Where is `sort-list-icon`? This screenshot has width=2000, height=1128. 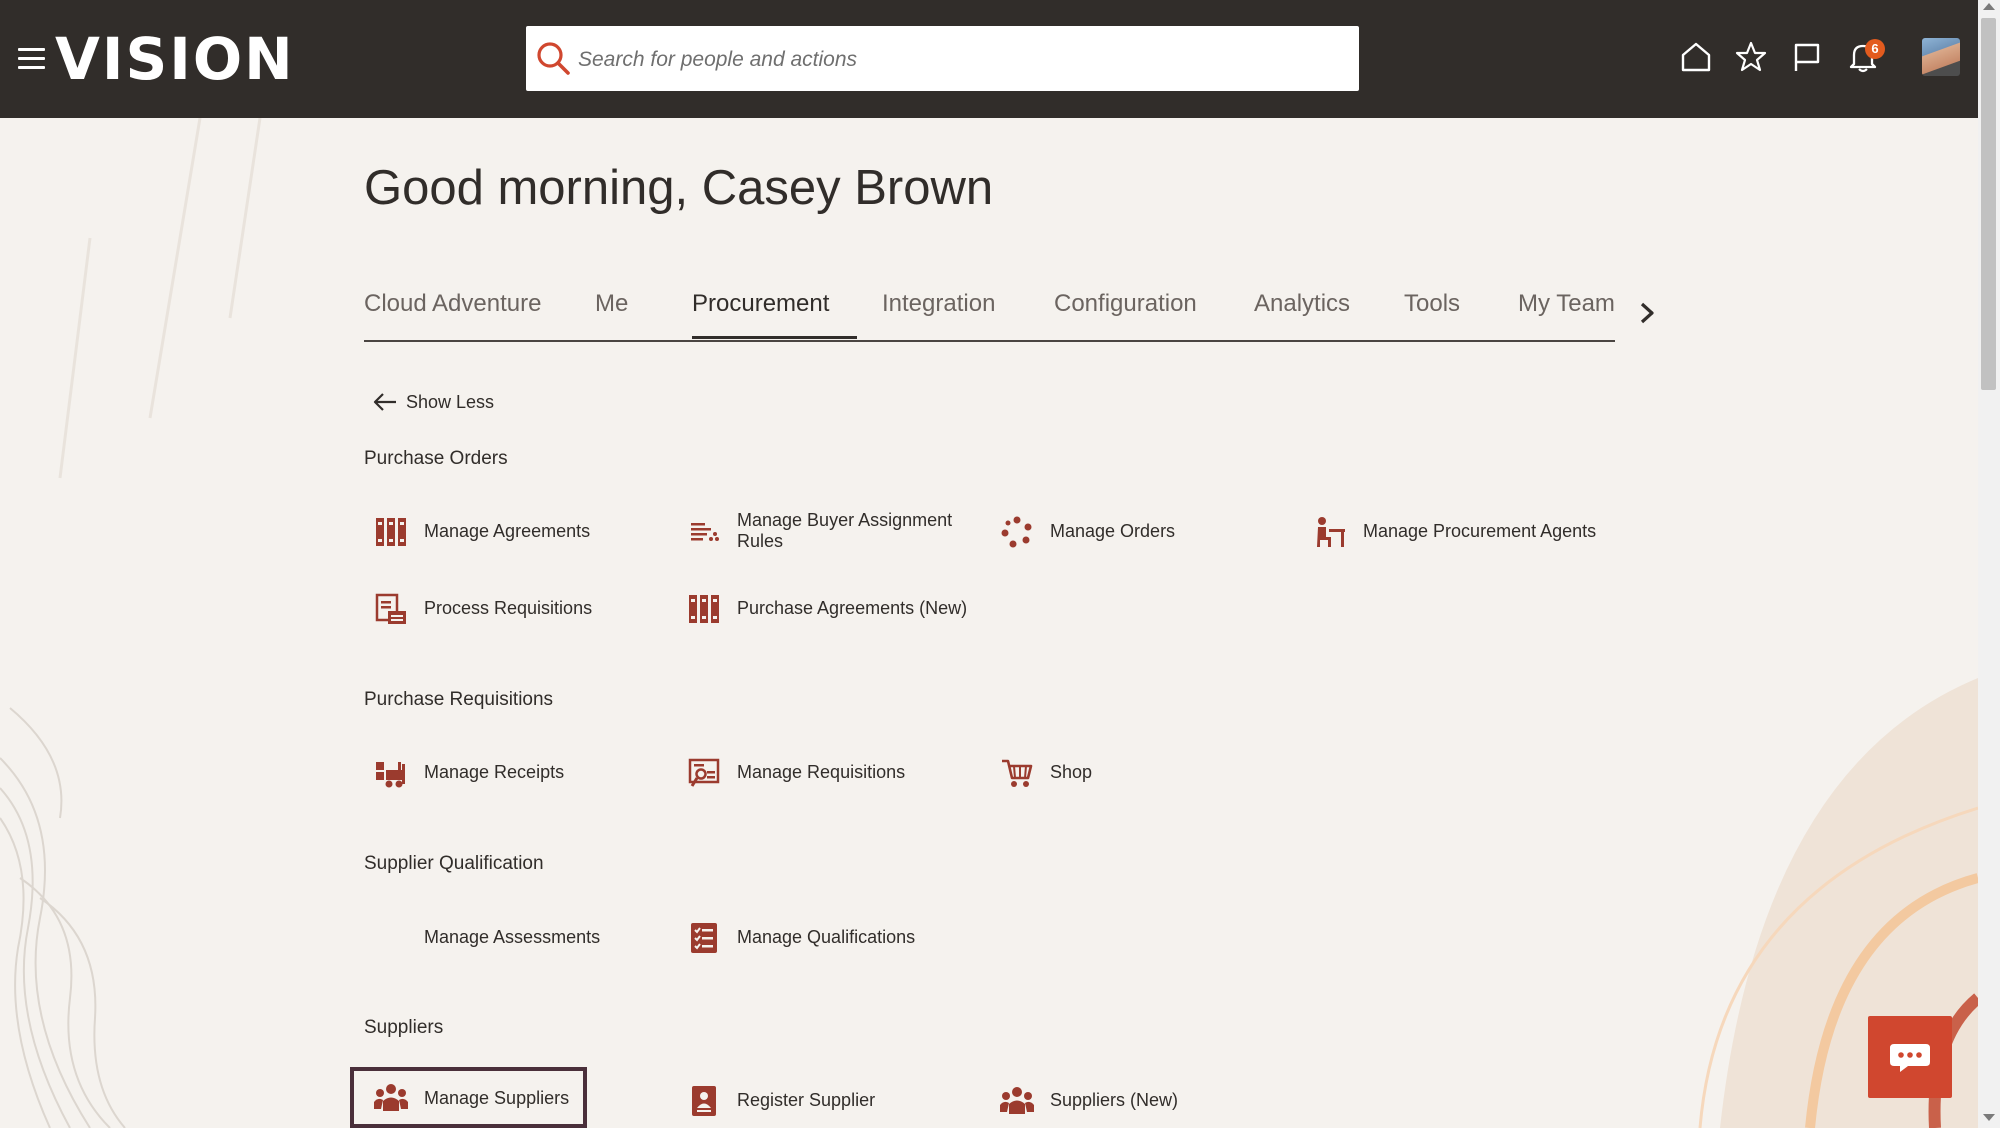 sort-list-icon is located at coordinates (705, 532).